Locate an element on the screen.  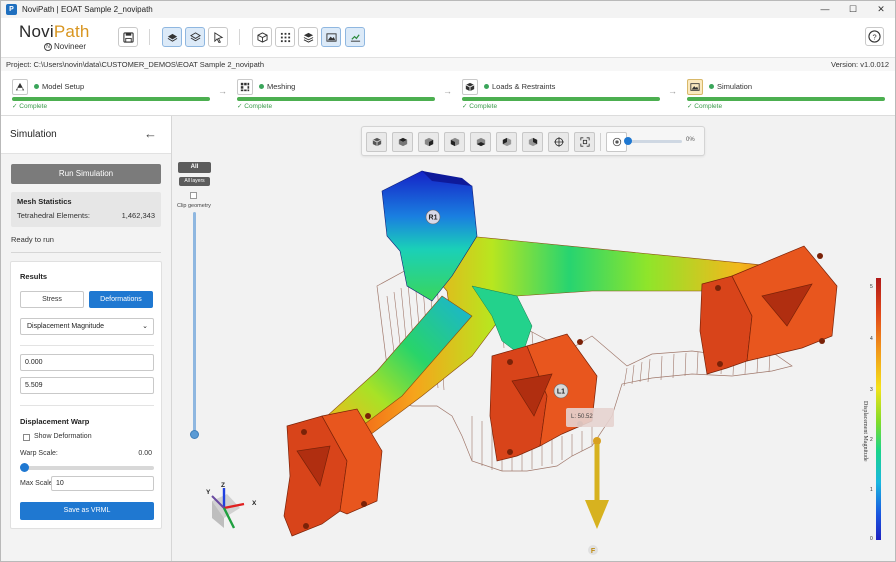
single-layer-button is located at coordinates (172, 37).